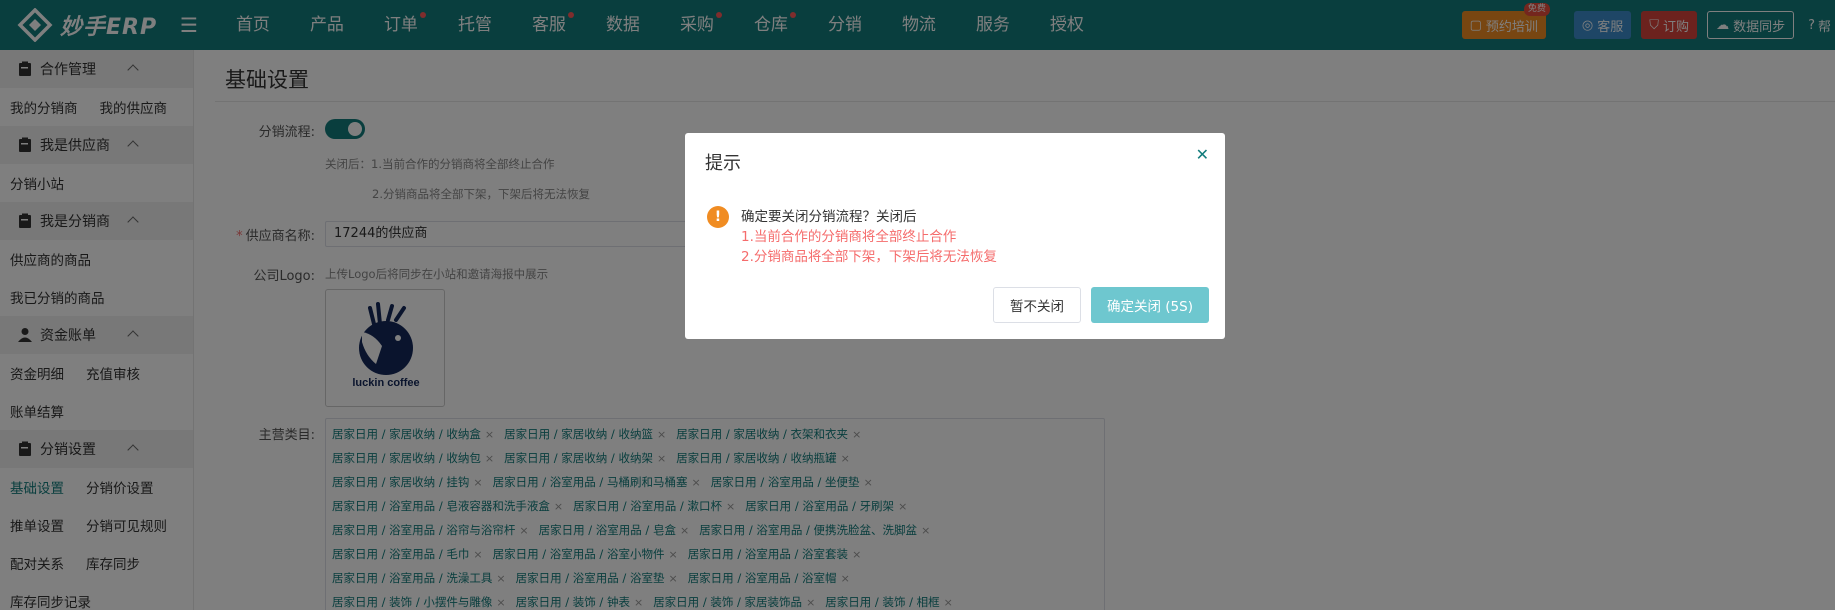 This screenshot has width=1835, height=610. Describe the element at coordinates (1202, 154) in the screenshot. I see `close-icon: ✕` at that location.